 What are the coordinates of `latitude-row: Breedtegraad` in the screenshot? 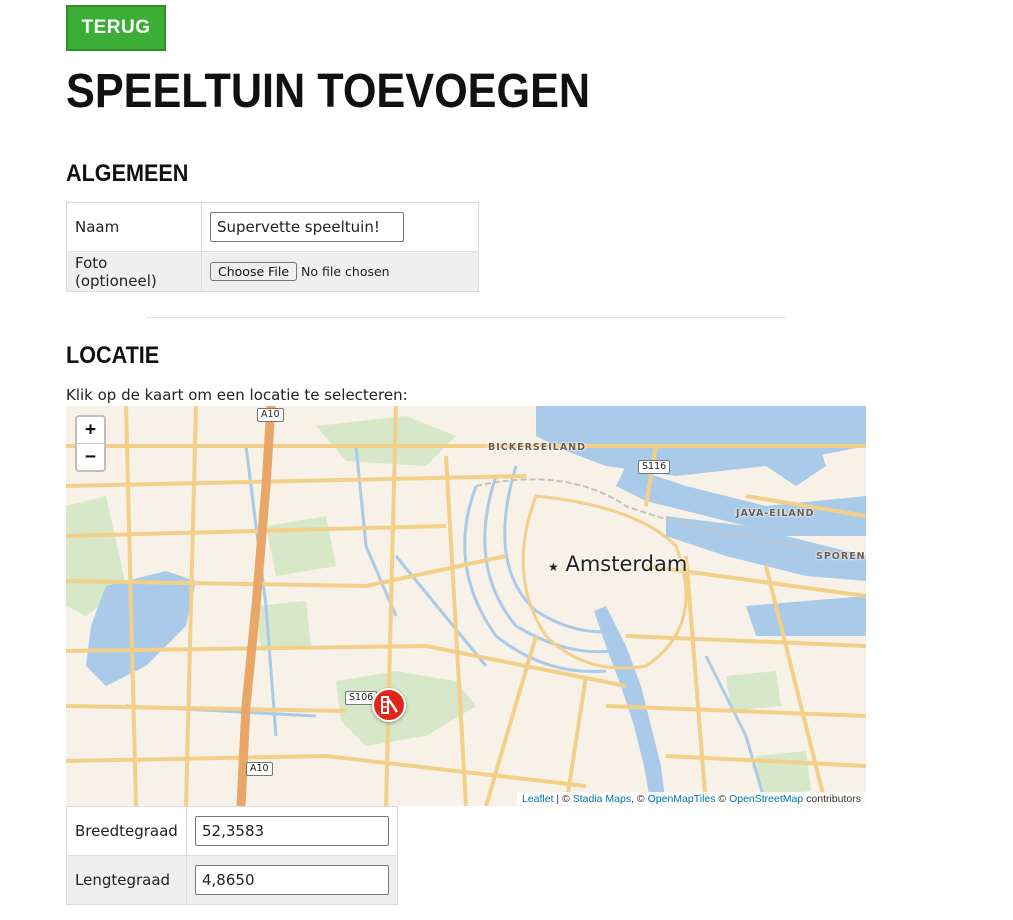 It's located at (232, 831).